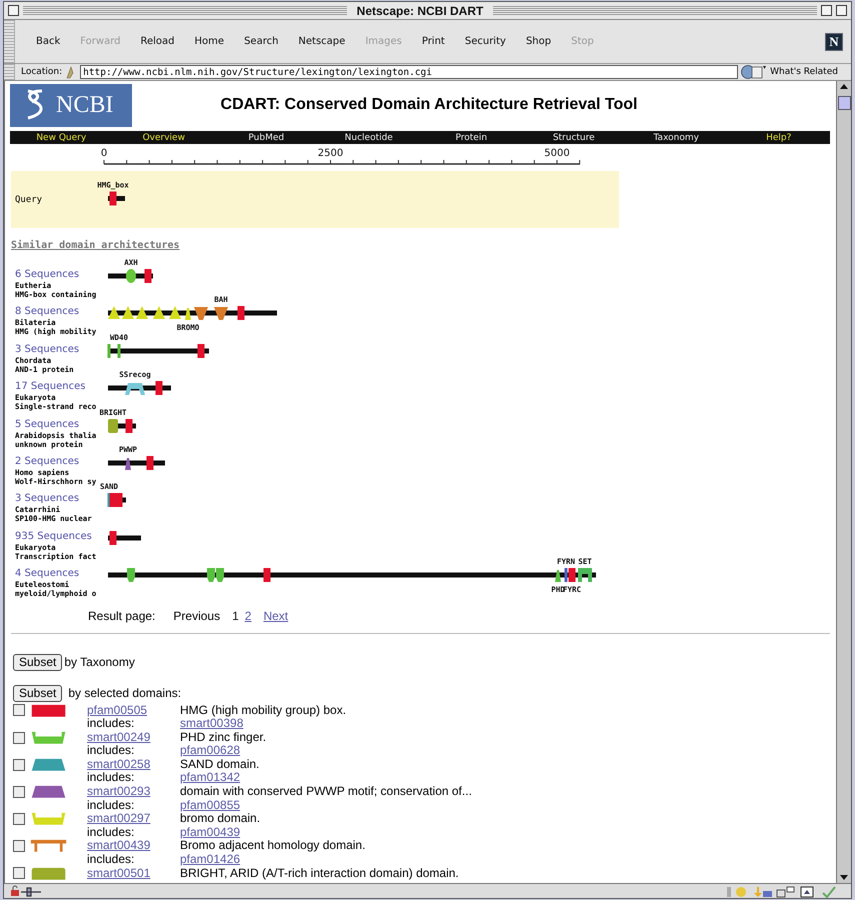 The height and width of the screenshot is (900, 855). Describe the element at coordinates (779, 137) in the screenshot. I see `nav-link: Help?` at that location.